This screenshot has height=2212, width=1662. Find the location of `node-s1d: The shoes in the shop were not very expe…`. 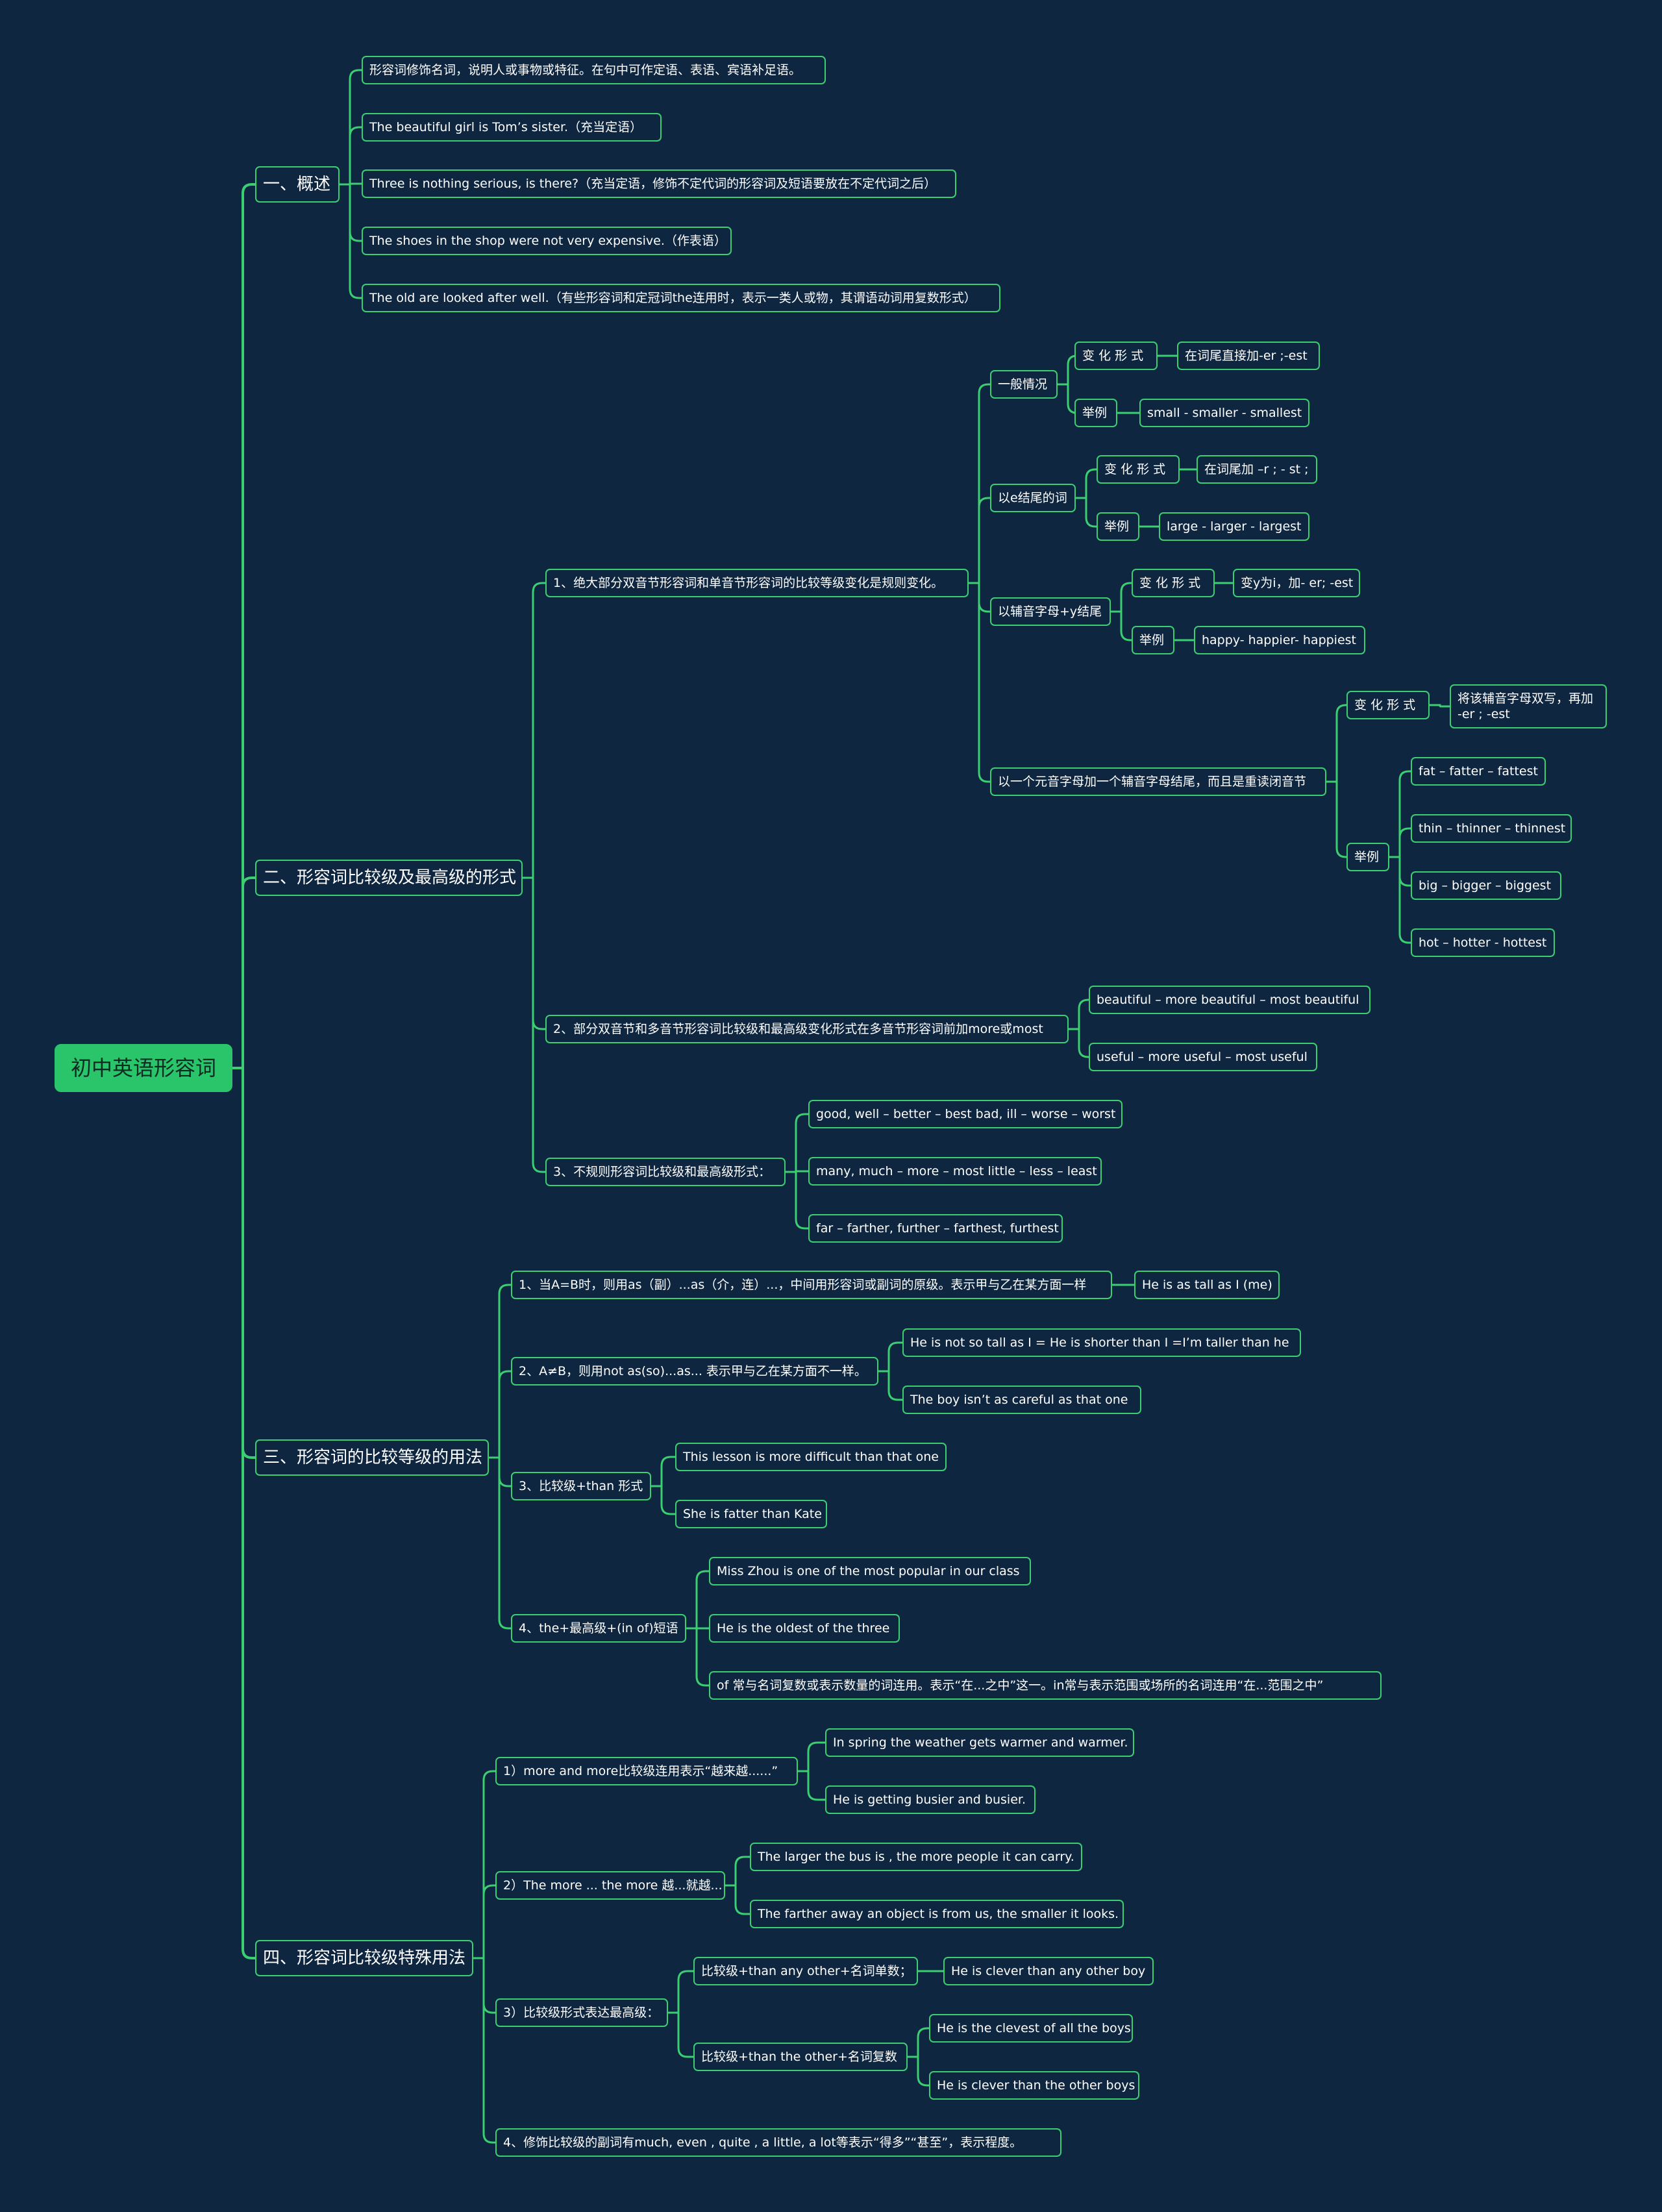

node-s1d: The shoes in the shop were not very expe… is located at coordinates (547, 241).